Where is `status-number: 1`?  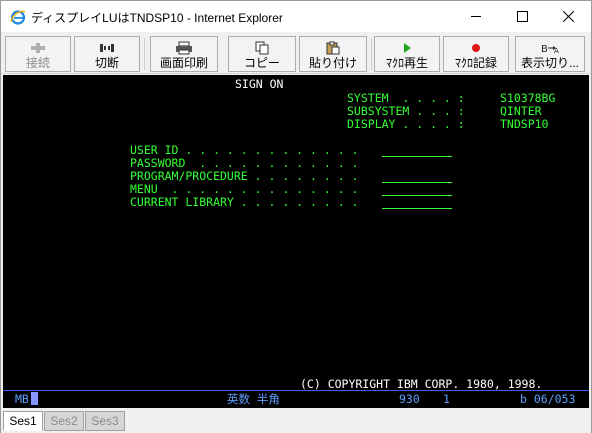 status-number: 1 is located at coordinates (446, 399).